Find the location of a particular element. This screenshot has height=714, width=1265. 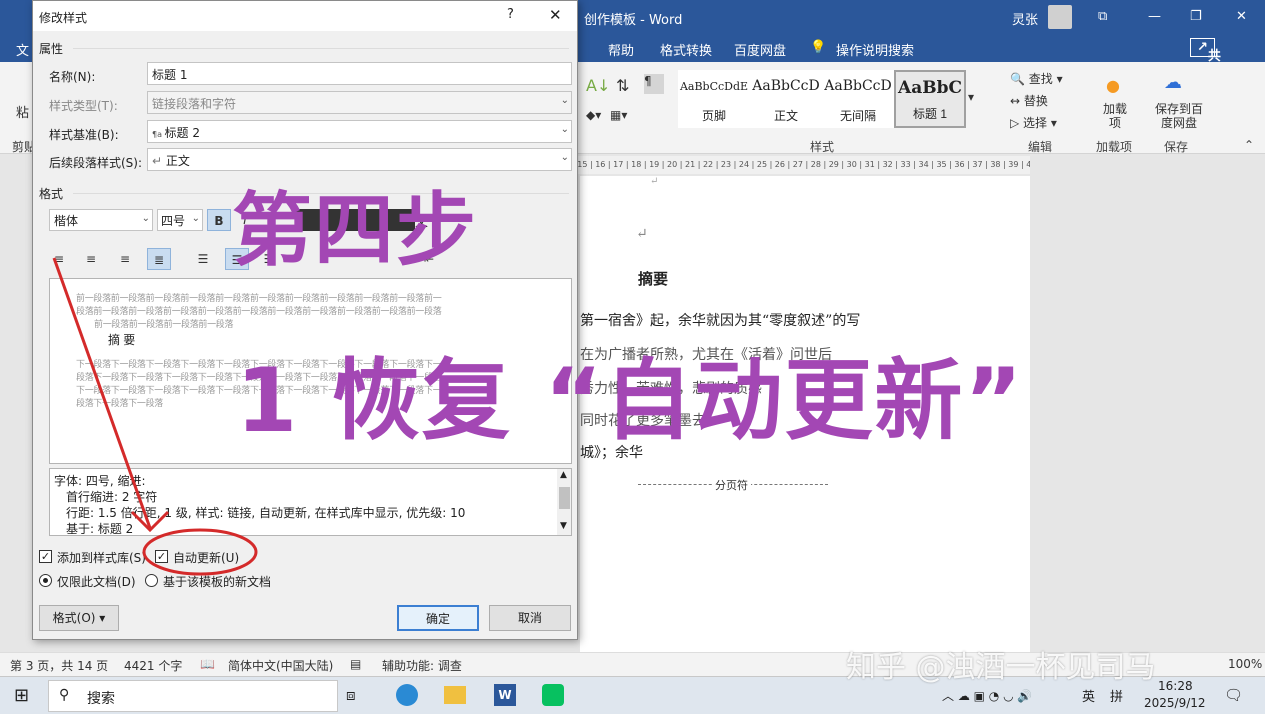

annotation-arrow-line is located at coordinates (102, 393).